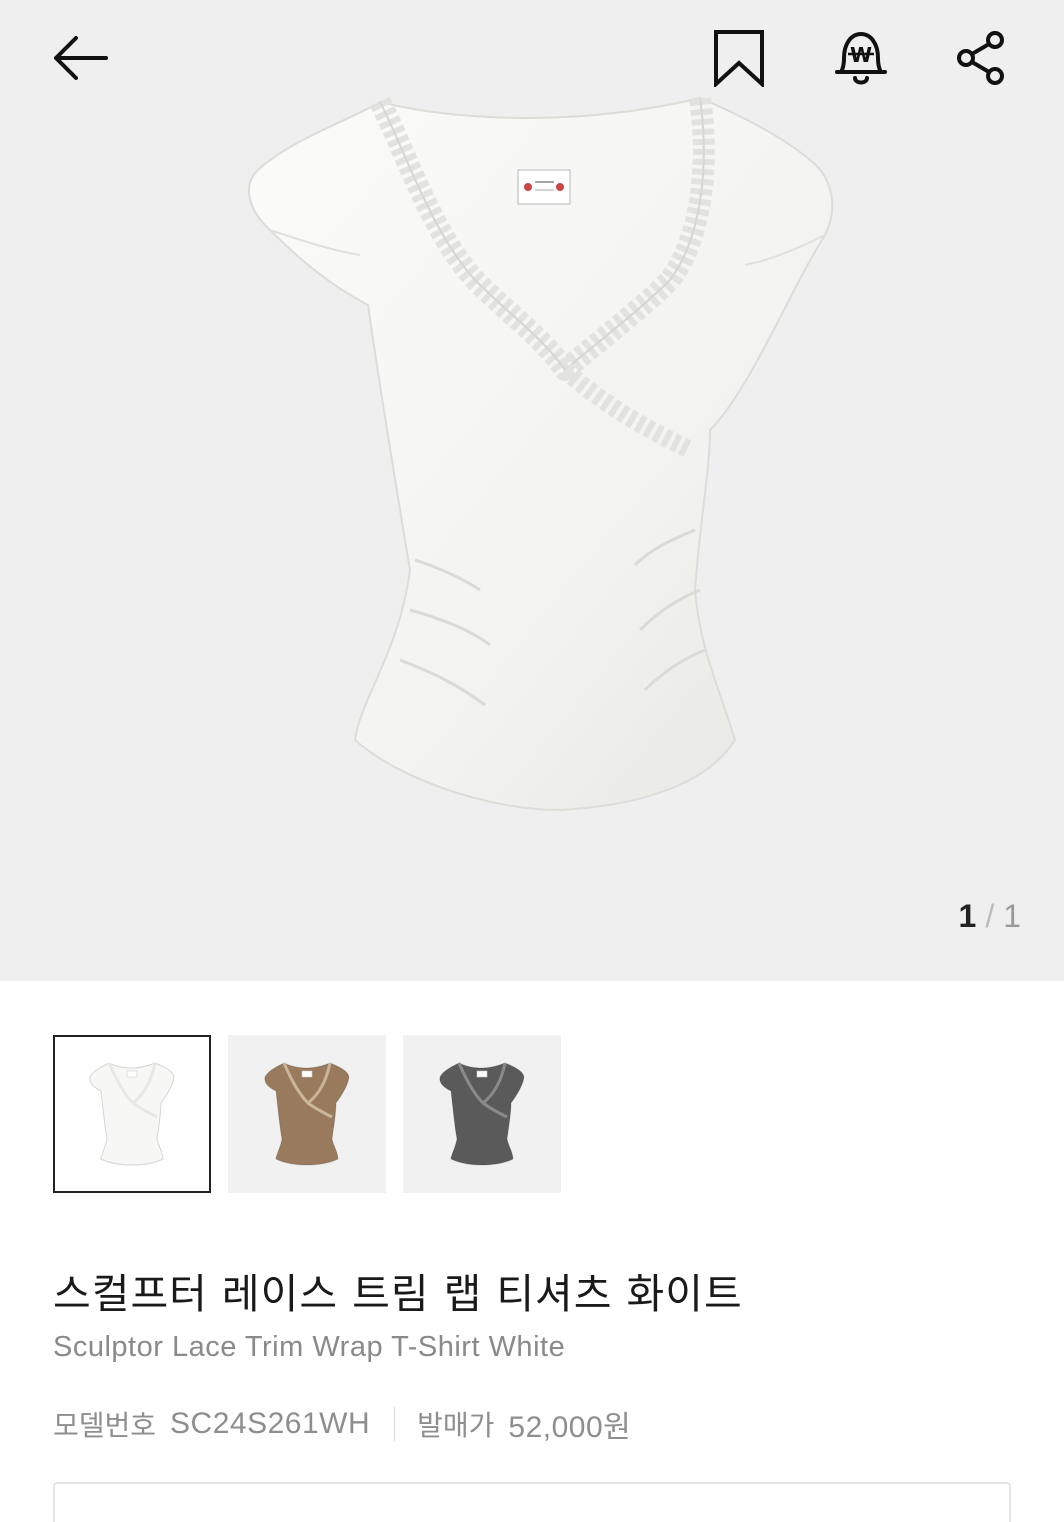 The width and height of the screenshot is (1064, 1522). Describe the element at coordinates (395, 1424) in the screenshot. I see `meta-divider` at that location.